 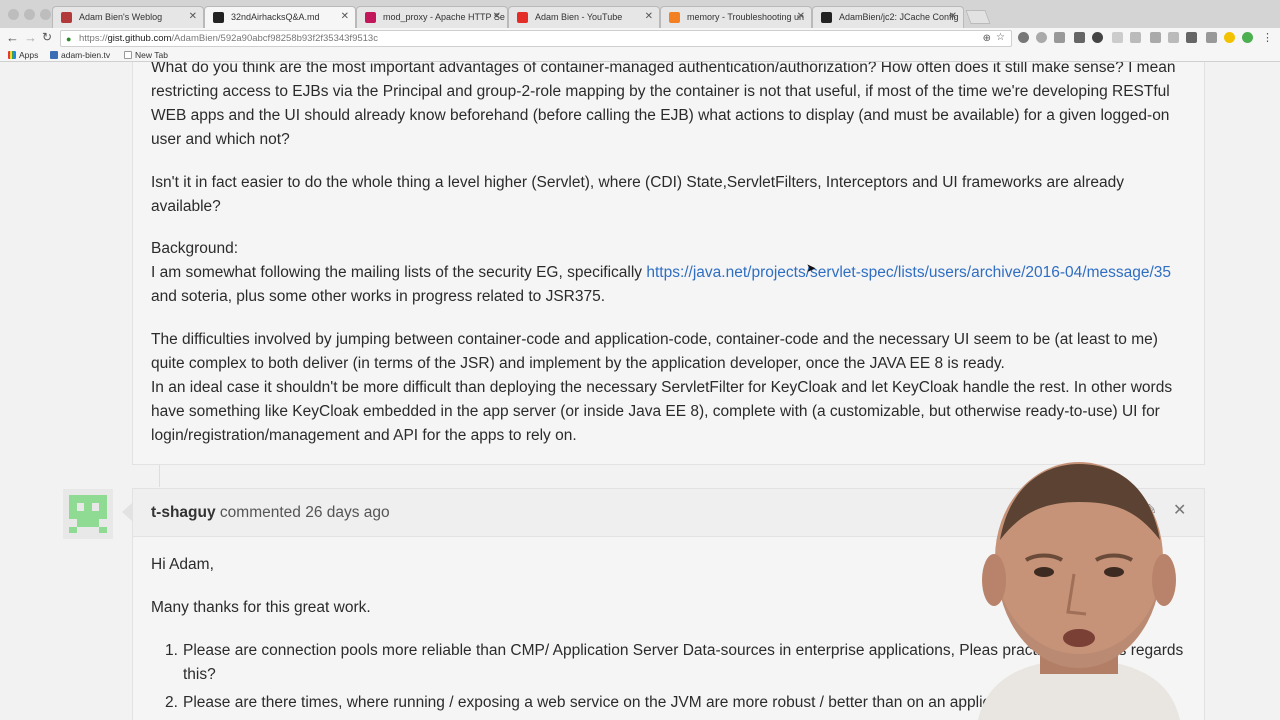 What do you see at coordinates (127, 512) in the screenshot?
I see `comment-pointer` at bounding box center [127, 512].